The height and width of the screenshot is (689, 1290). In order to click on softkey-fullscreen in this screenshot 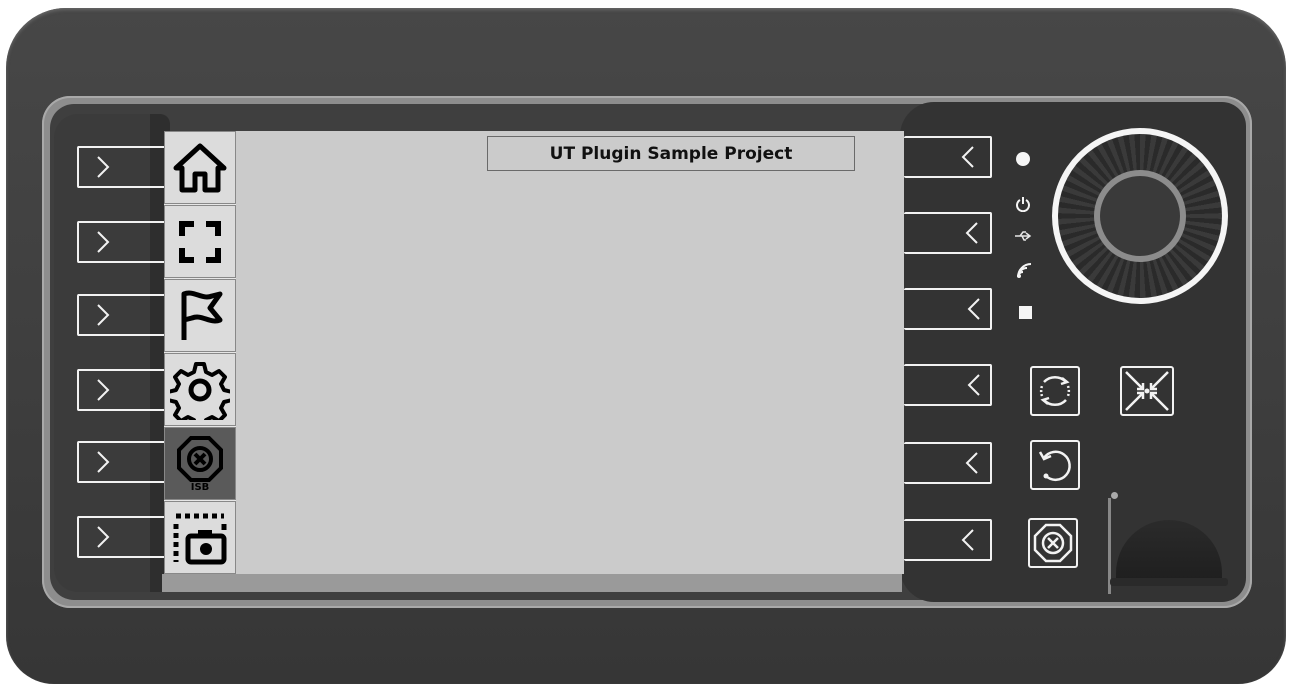, I will do `click(200, 241)`.